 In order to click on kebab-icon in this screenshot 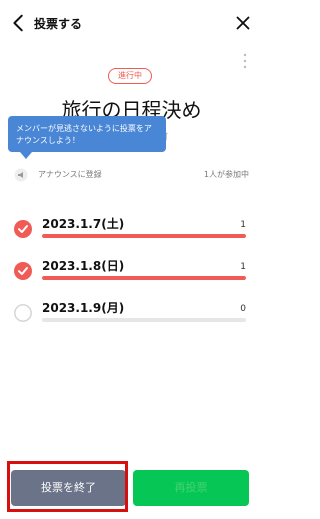, I will do `click(245, 61)`.